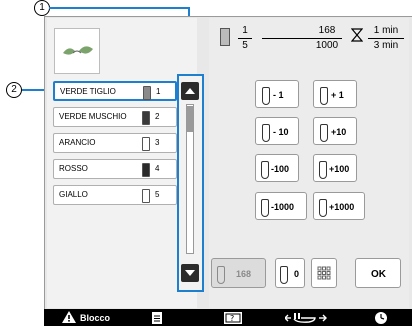 Image resolution: width=412 pixels, height=326 pixels. I want to click on plus-100-button: +100, so click(335, 168).